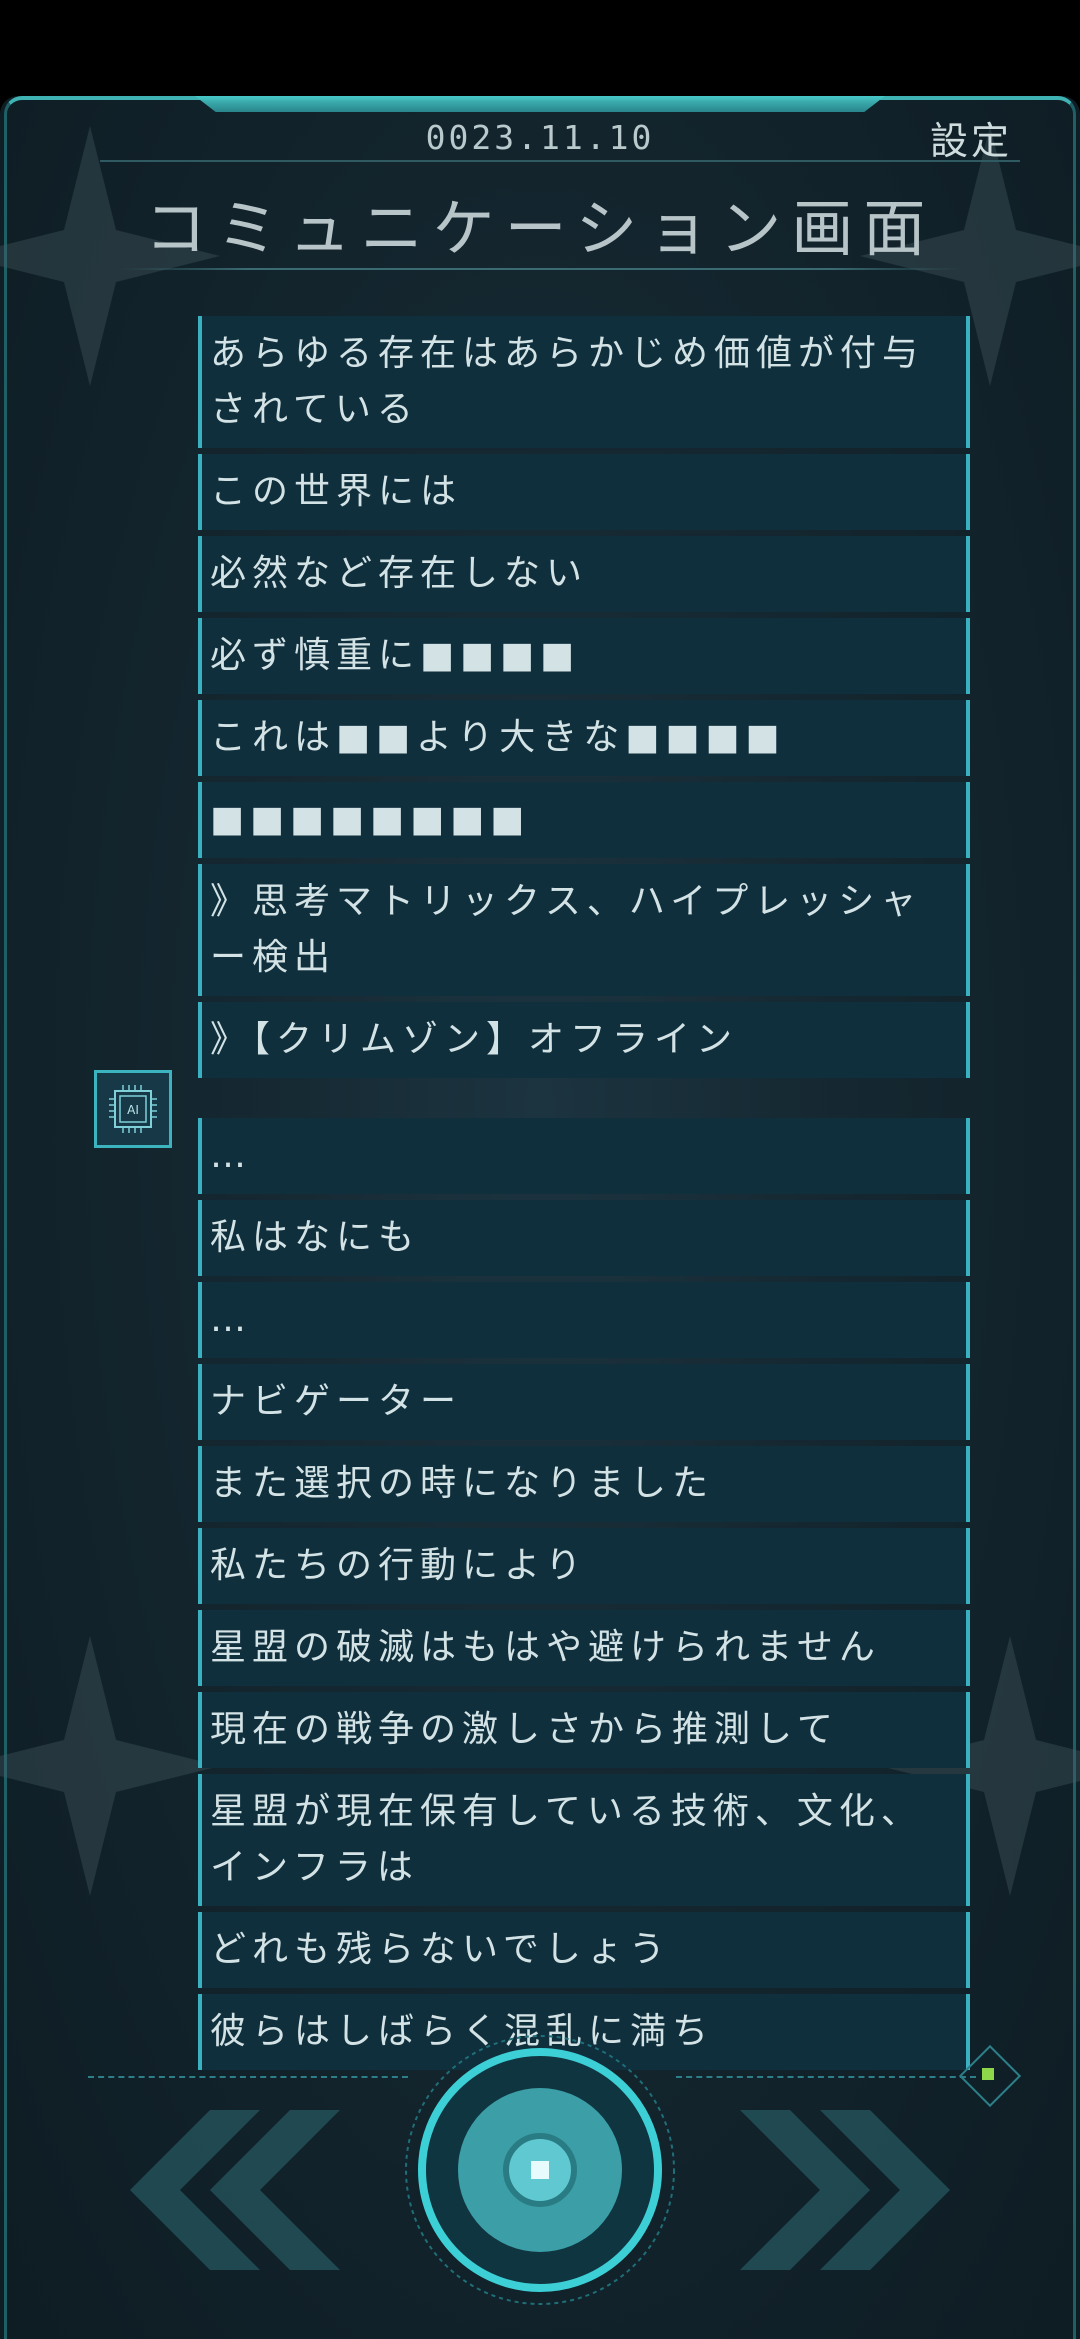 This screenshot has width=1080, height=2339. I want to click on ai-chip-icon: AI, so click(133, 1109).